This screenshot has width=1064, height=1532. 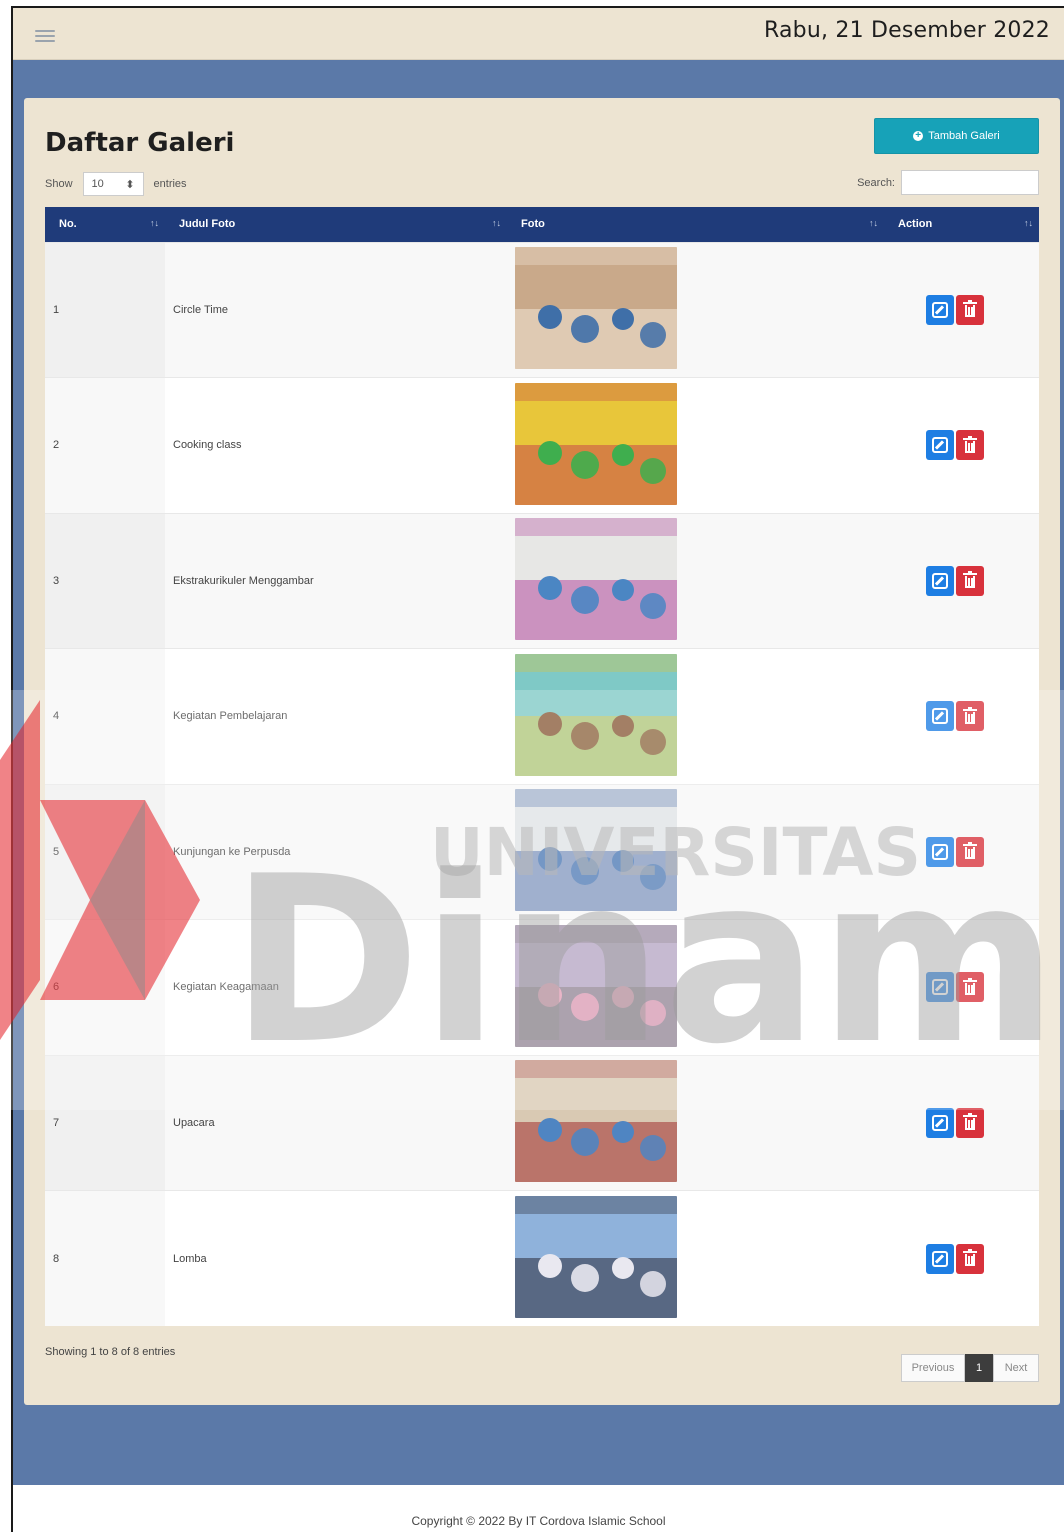 I want to click on column-header-foto-label: Foto, so click(x=533, y=224).